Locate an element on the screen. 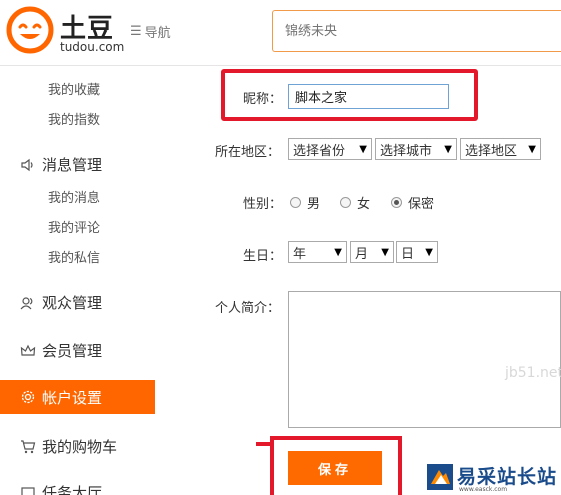 The height and width of the screenshot is (495, 561). site-name: 易采站长站 is located at coordinates (507, 477).